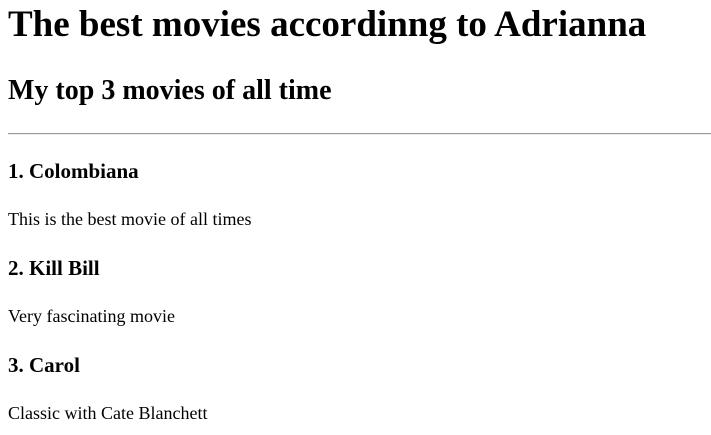 The image size is (711, 435). What do you see at coordinates (130, 219) in the screenshot?
I see `movie-description-1: This is the best movie of all times` at bounding box center [130, 219].